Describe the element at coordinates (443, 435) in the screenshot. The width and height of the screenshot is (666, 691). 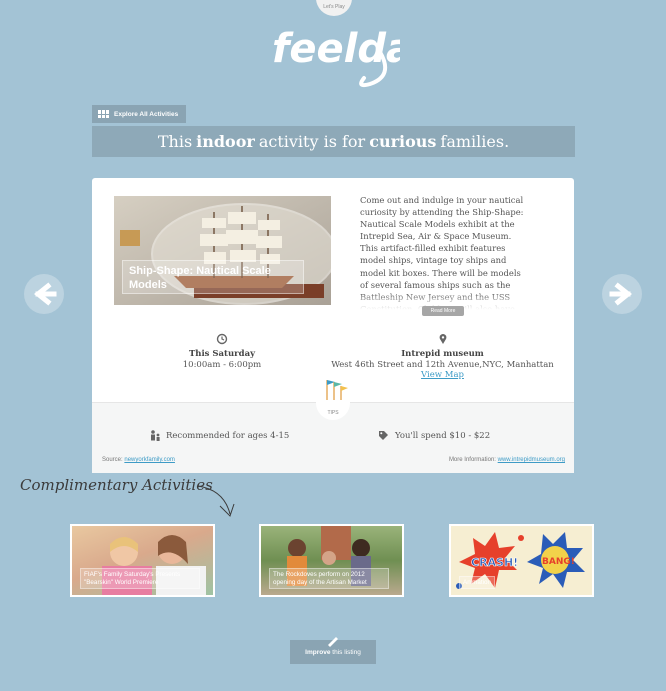
I see `tip-cost-text: You'll spend $10 - $22` at that location.